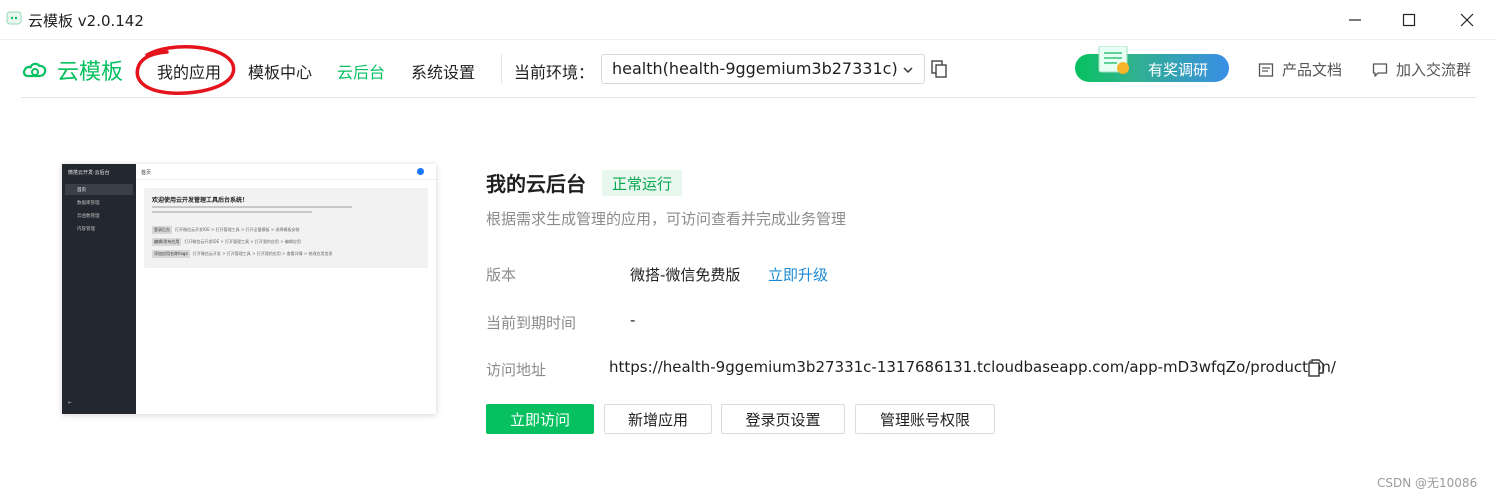  I want to click on preview-step-tag: 编辑/发布应用, so click(167, 242).